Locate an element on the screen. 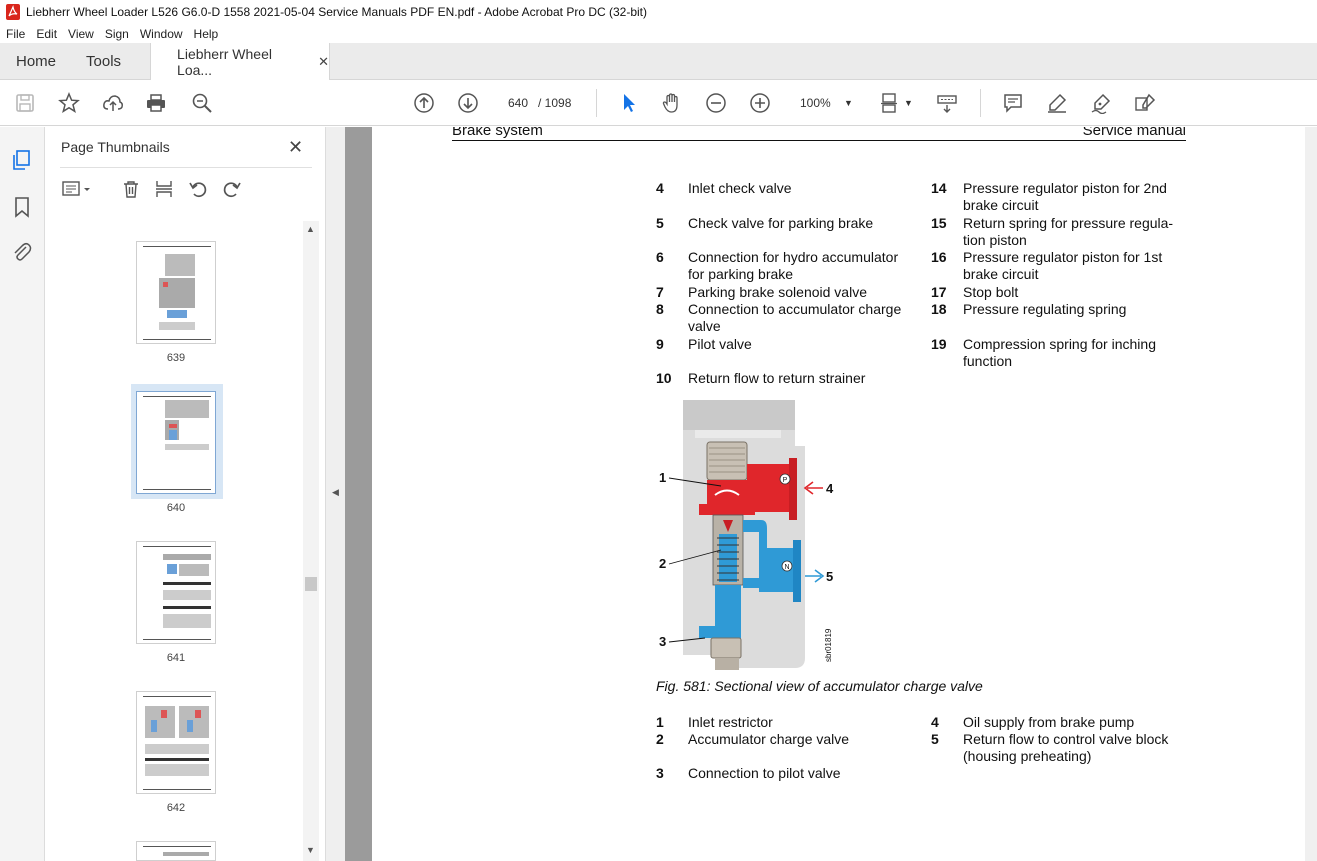 This screenshot has width=1317, height=861. menu-view: View is located at coordinates (80, 34).